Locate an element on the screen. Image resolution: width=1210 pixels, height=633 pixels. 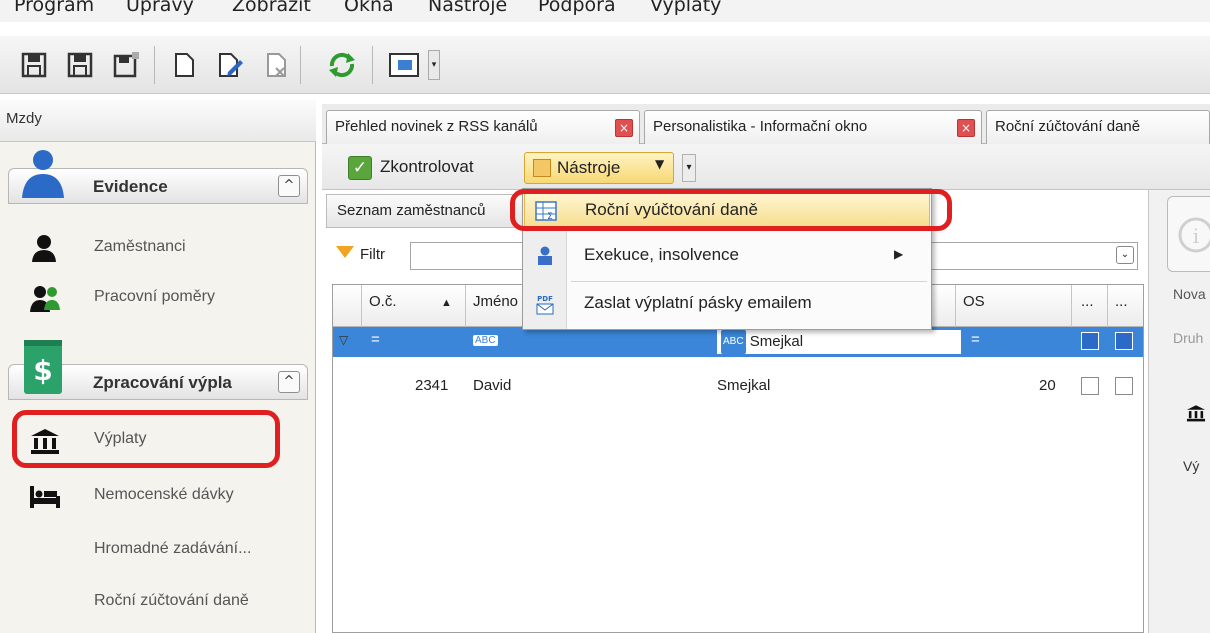
person-large-icon is located at coordinates (43, 174).